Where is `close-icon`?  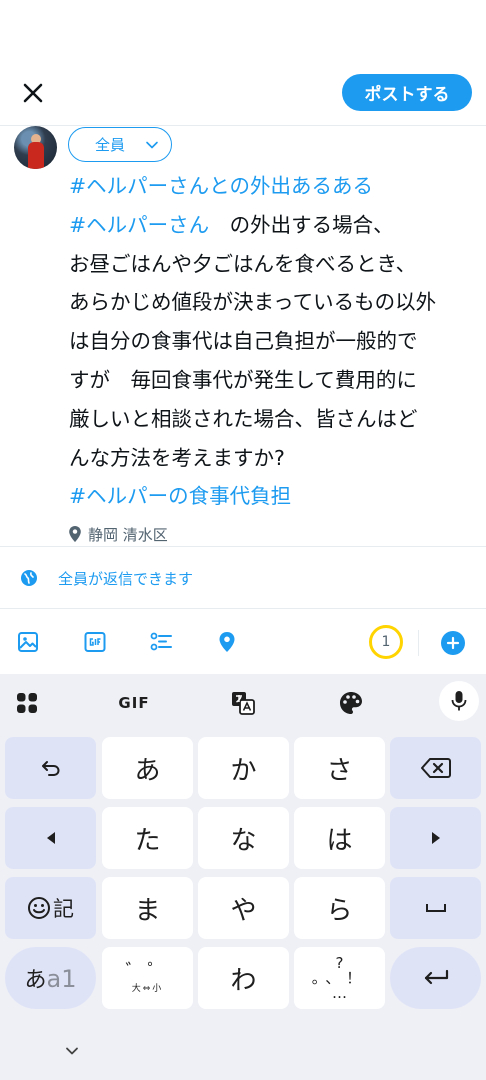 close-icon is located at coordinates (33, 93).